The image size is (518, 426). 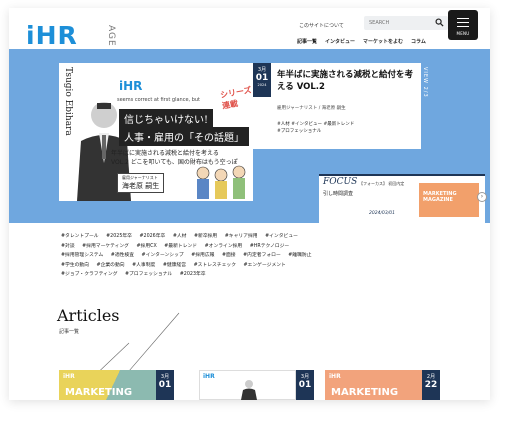 What do you see at coordinates (249, 390) in the screenshot?
I see `person-photo-icon` at bounding box center [249, 390].